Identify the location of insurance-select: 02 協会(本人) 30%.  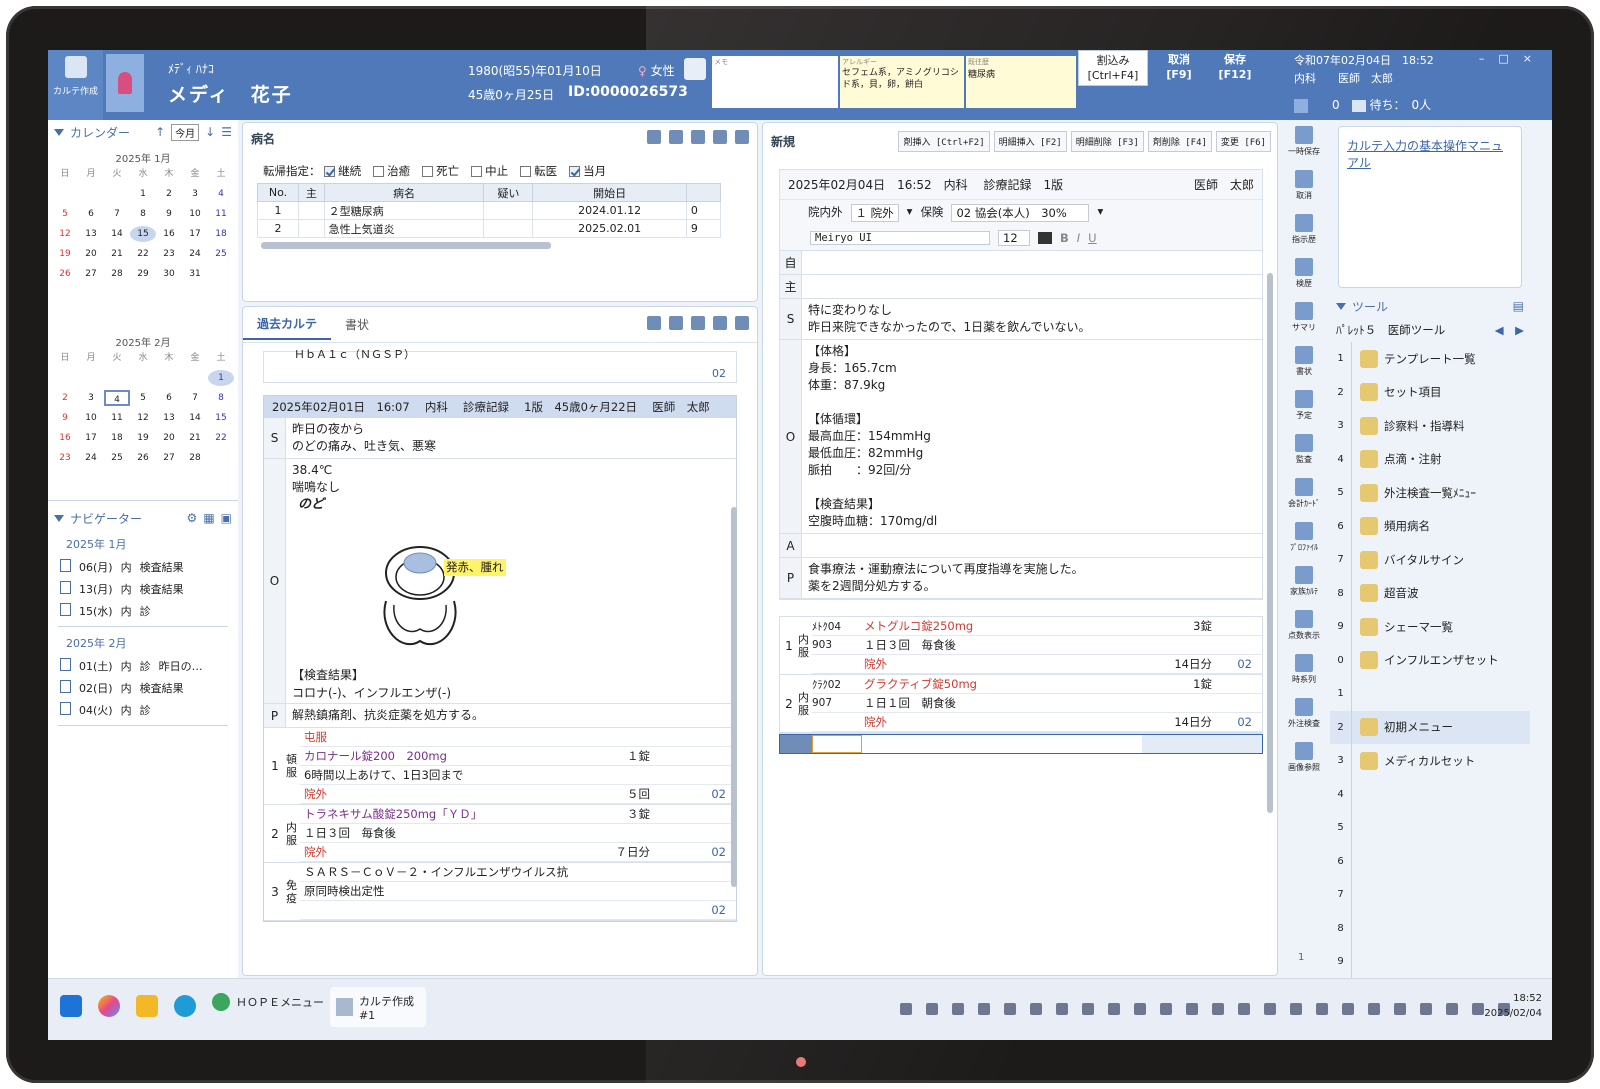
(1020, 213).